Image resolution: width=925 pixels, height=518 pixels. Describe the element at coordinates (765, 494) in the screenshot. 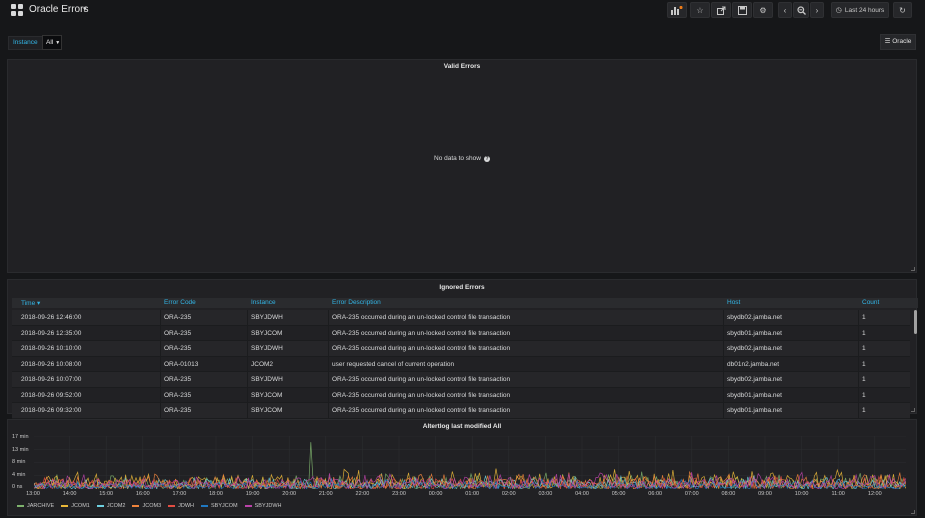

I see `x-tick-label: 09:00` at that location.